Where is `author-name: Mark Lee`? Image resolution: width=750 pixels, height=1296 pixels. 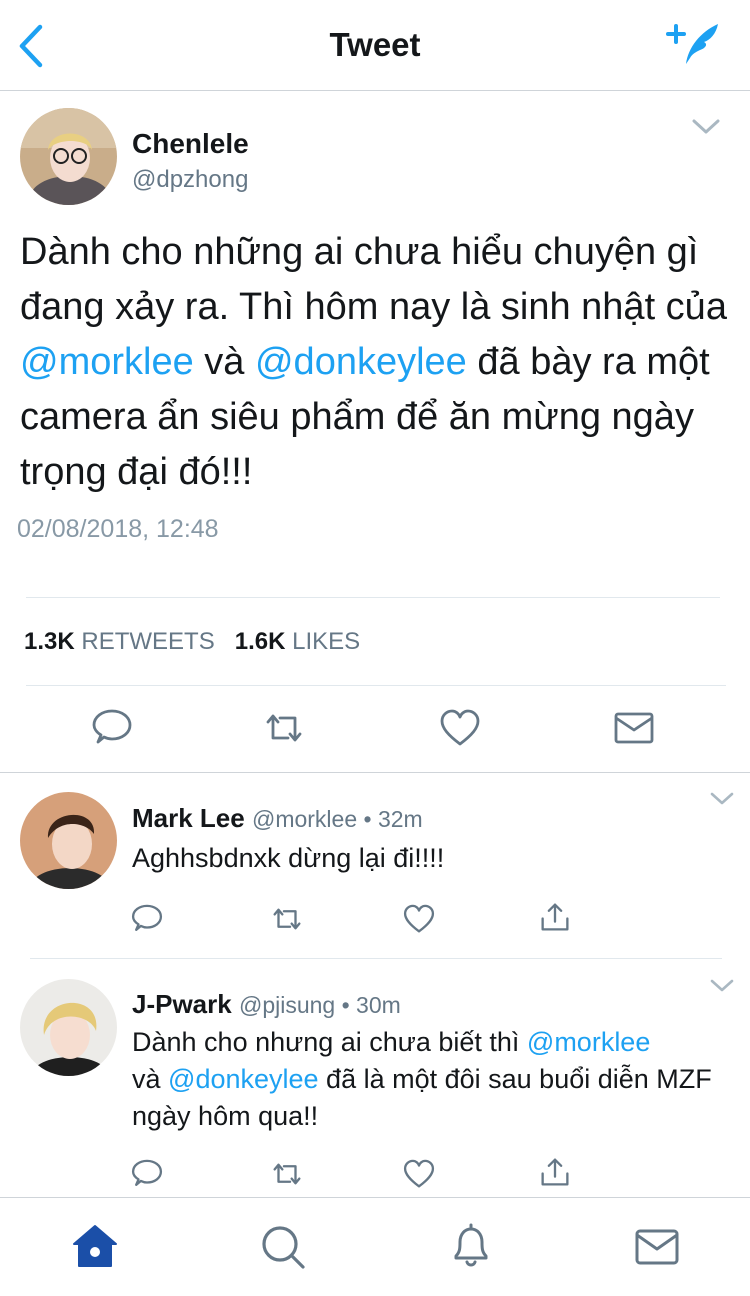 author-name: Mark Lee is located at coordinates (188, 818).